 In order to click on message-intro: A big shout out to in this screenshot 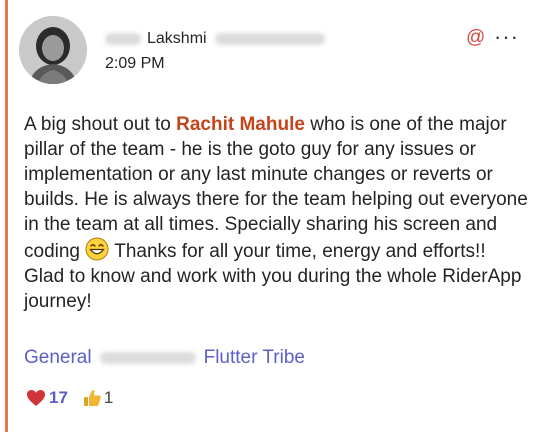, I will do `click(100, 124)`.